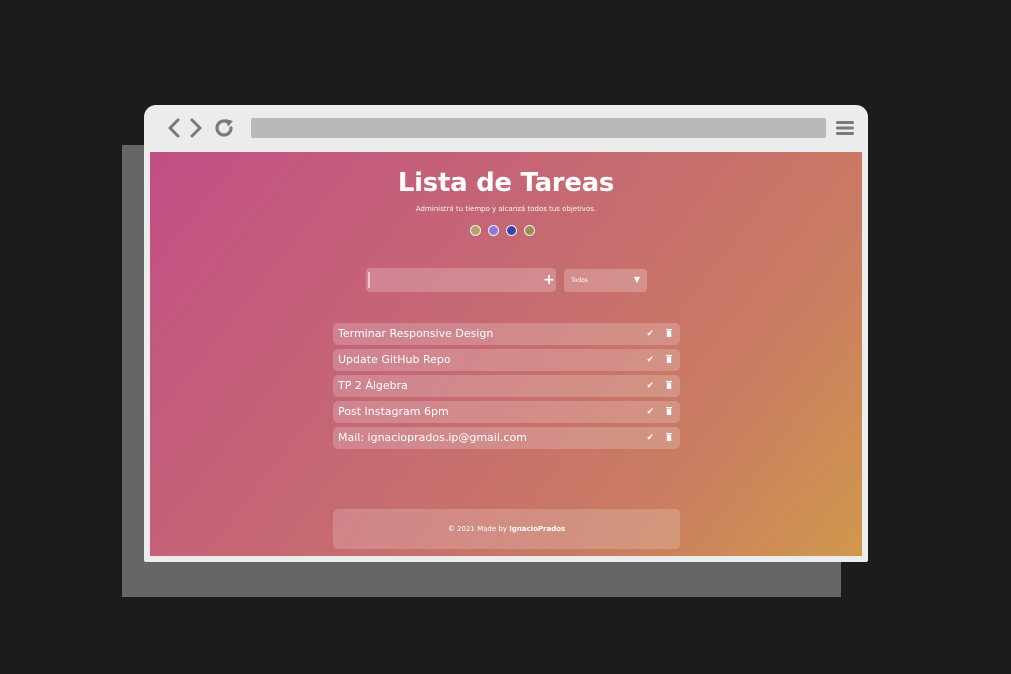  I want to click on task-item: Mail: ignacioprados.ip@gmail.com ✔, so click(506, 438).